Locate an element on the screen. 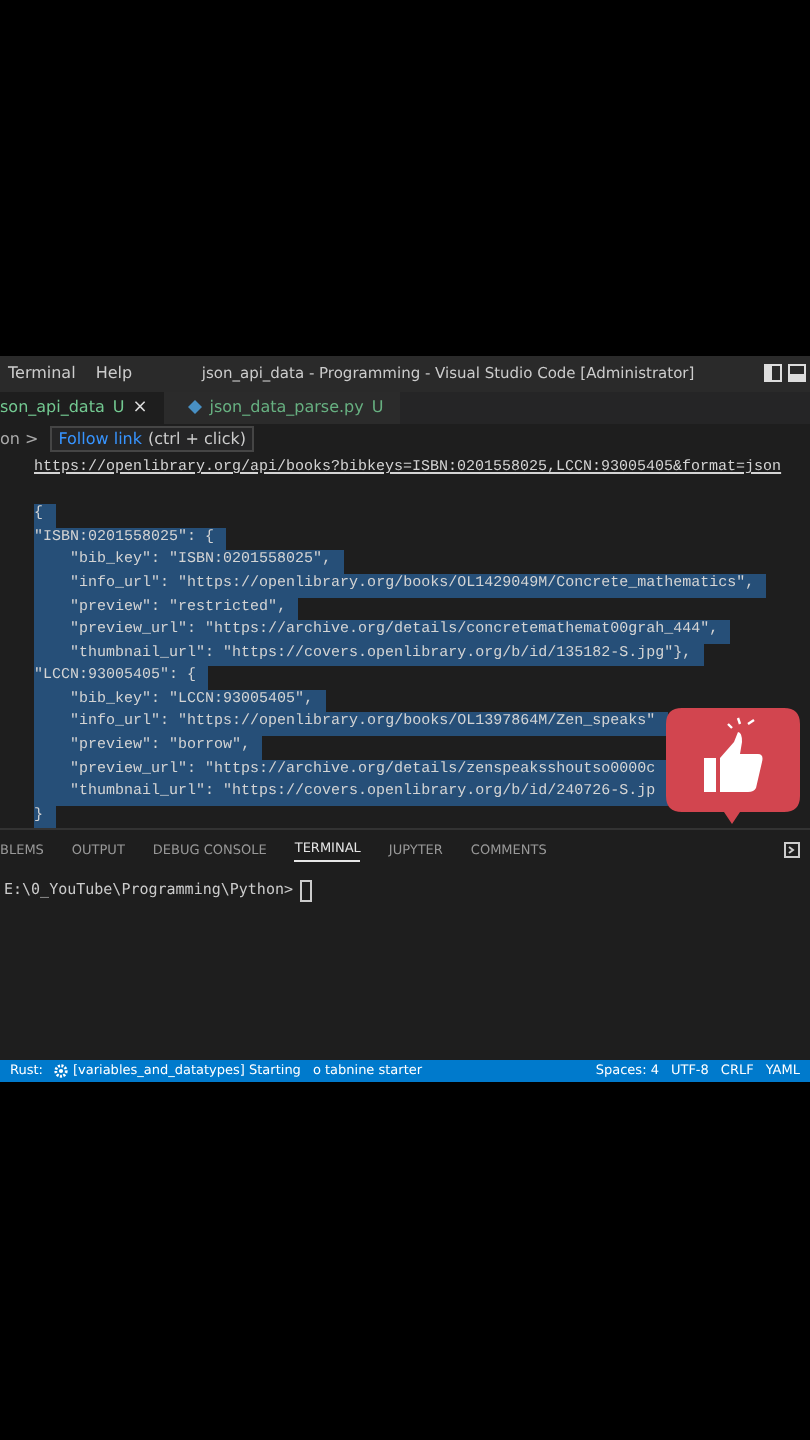 The height and width of the screenshot is (1440, 810). breadcrumb: on > is located at coordinates (19, 439).